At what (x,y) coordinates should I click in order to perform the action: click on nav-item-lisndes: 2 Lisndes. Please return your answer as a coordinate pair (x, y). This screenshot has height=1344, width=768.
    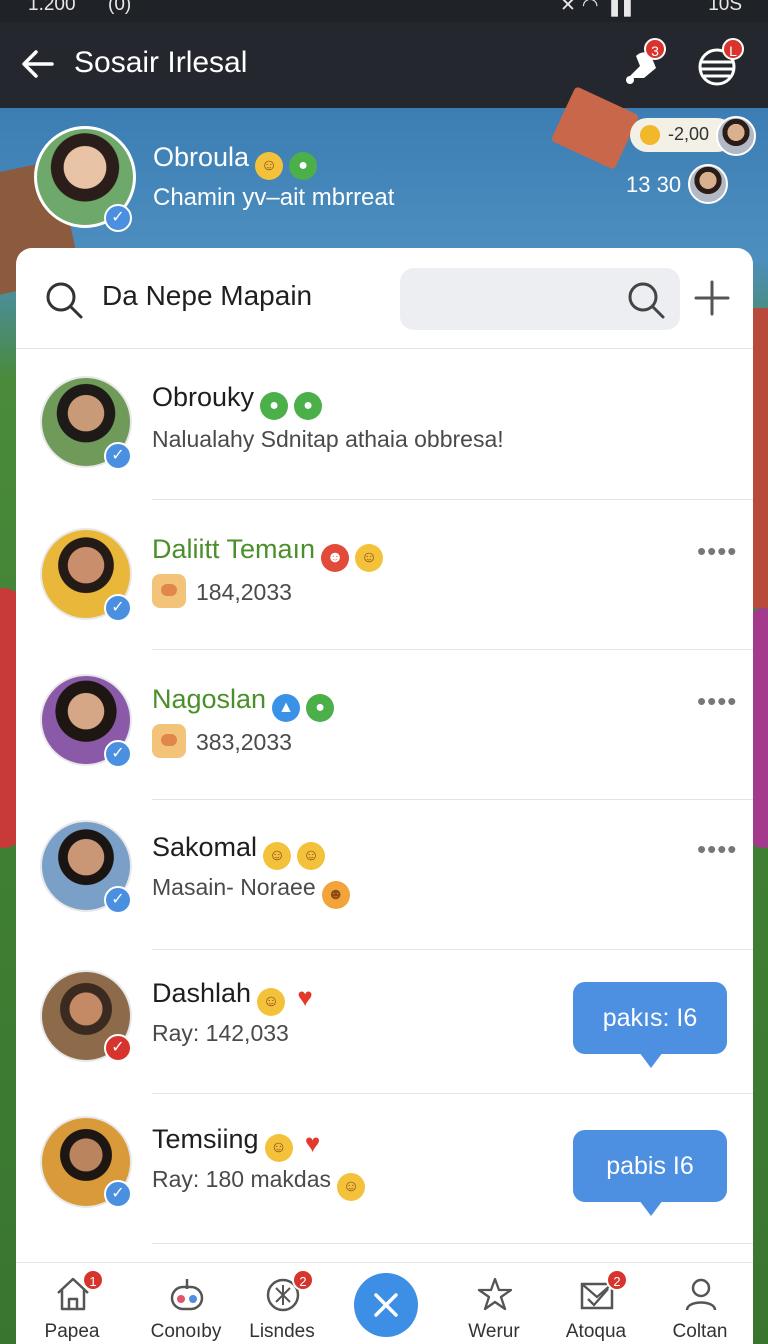
    Looking at the image, I should click on (282, 1303).